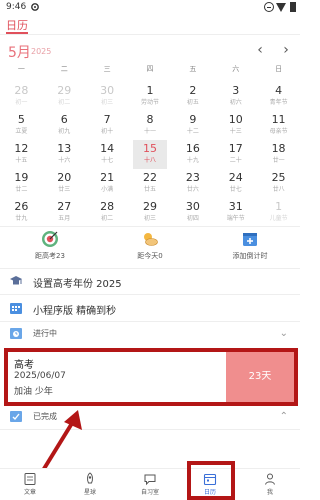 This screenshot has height=500, width=320. What do you see at coordinates (150, 480) in the screenshot?
I see `chat-bubble-icon` at bounding box center [150, 480].